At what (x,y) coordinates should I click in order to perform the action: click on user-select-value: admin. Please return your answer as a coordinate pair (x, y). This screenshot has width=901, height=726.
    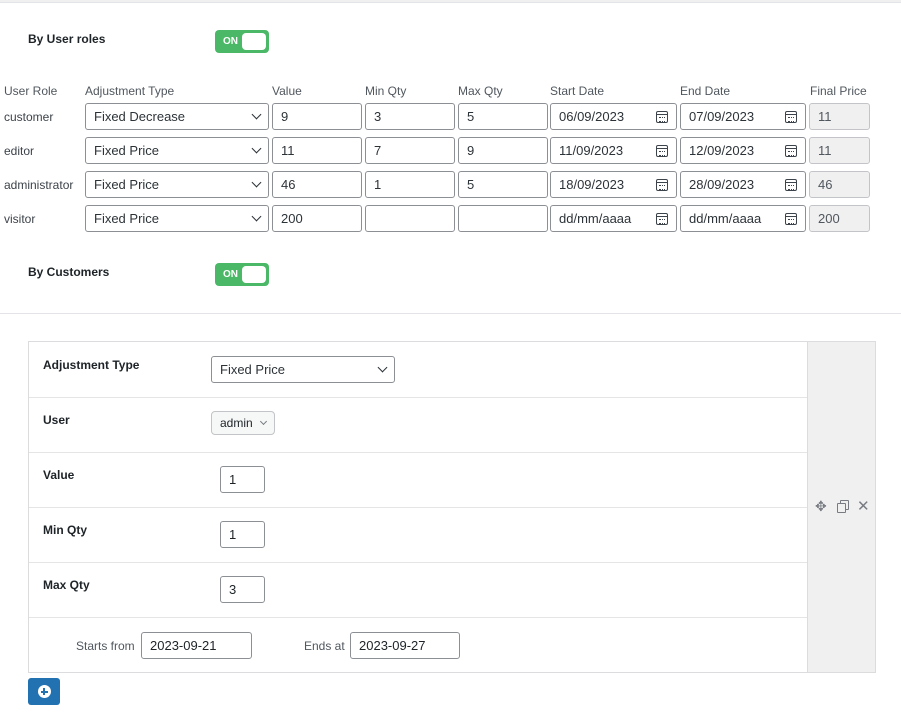
    Looking at the image, I should click on (236, 423).